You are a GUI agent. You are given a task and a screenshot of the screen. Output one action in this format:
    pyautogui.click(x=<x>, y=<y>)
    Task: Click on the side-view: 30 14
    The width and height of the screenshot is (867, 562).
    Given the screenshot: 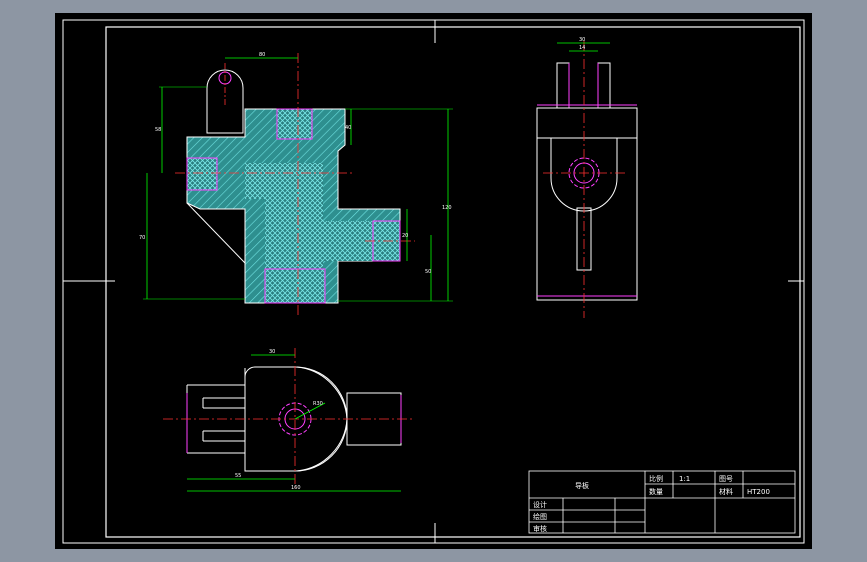 What is the action you would take?
    pyautogui.click(x=587, y=177)
    